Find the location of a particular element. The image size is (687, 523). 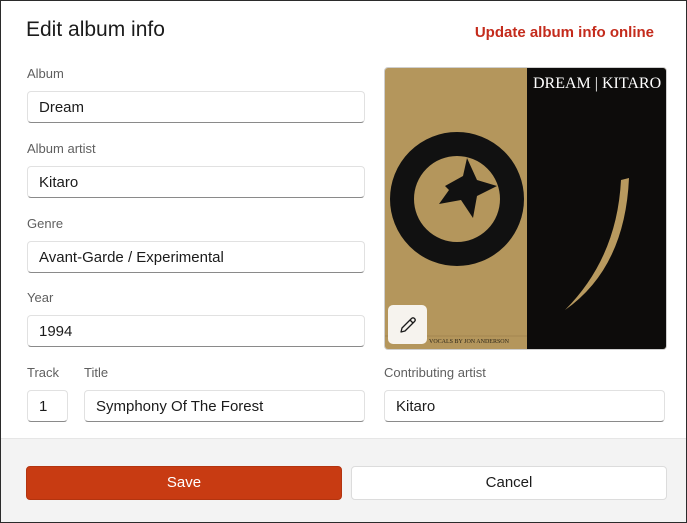

edit-cover-art-button is located at coordinates (407, 324).